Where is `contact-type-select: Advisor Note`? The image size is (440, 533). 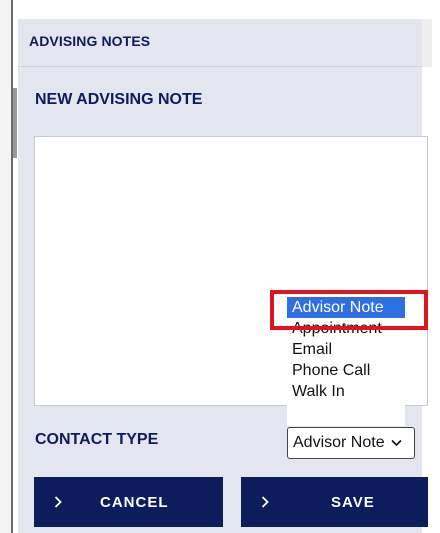 contact-type-select: Advisor Note is located at coordinates (351, 443).